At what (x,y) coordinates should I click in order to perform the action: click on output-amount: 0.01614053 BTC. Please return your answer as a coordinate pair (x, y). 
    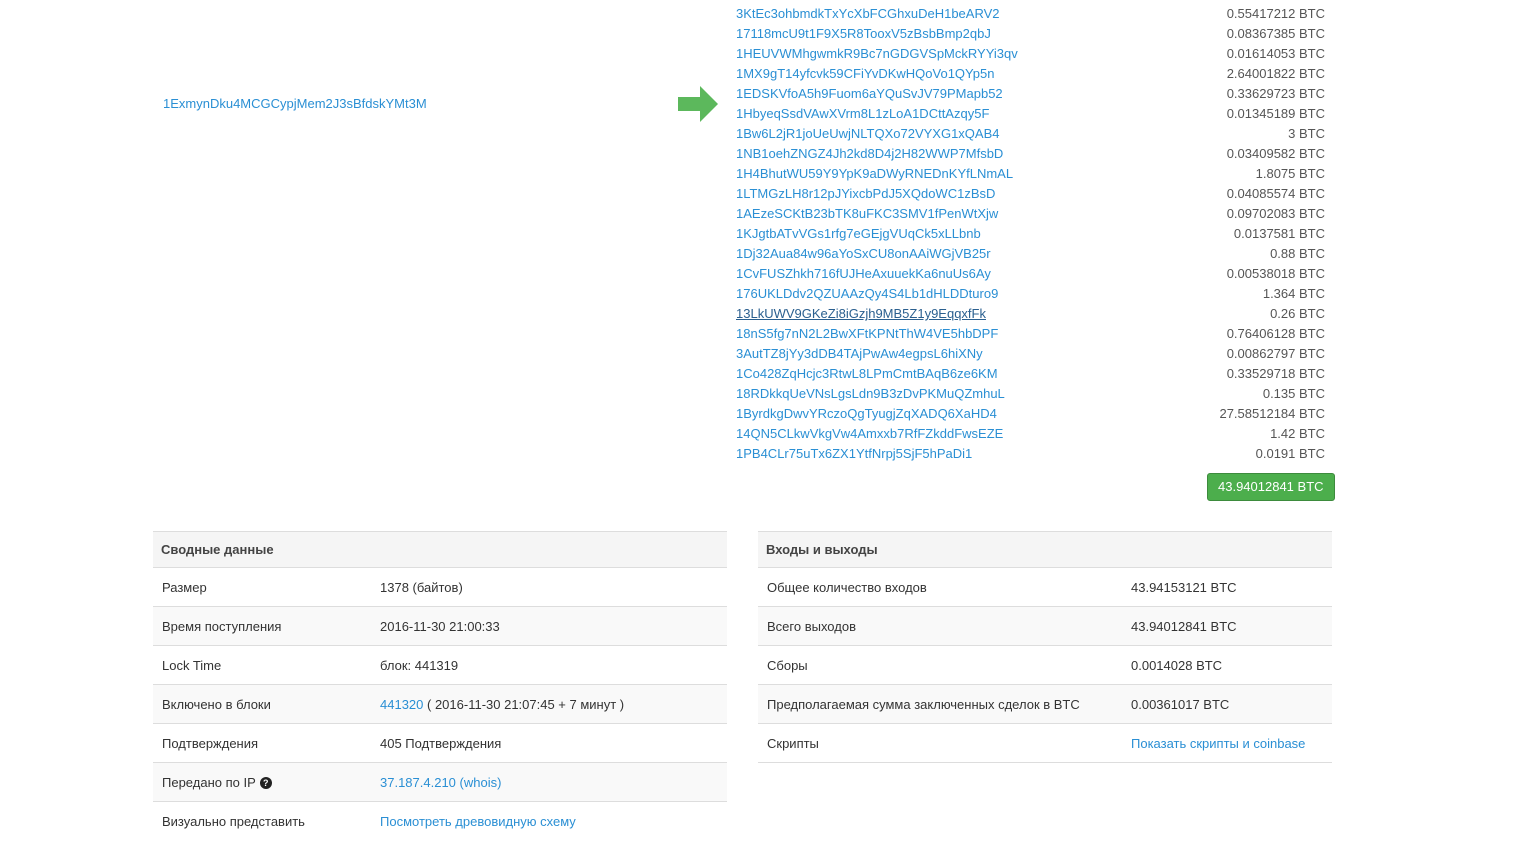
    Looking at the image, I should click on (1275, 53).